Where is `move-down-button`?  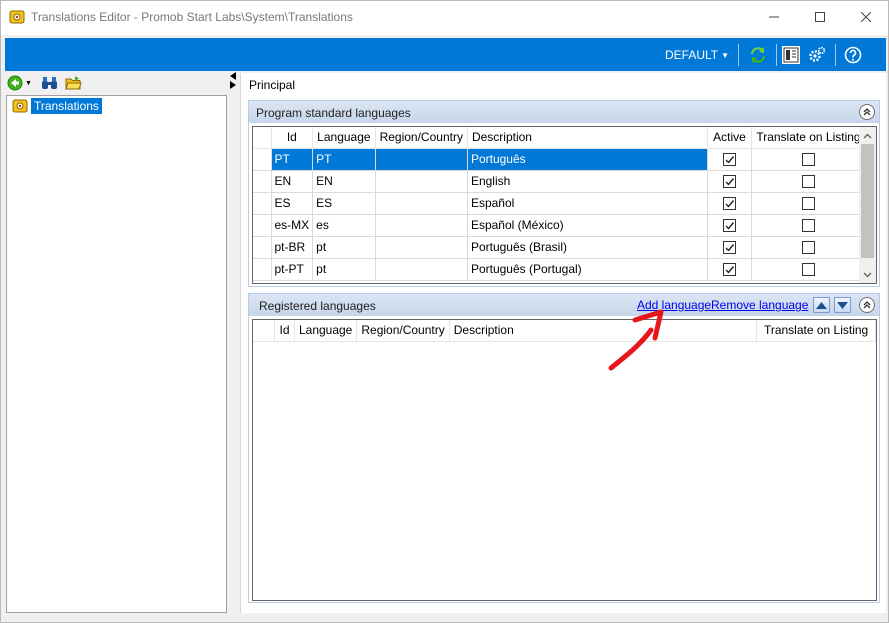
move-down-button is located at coordinates (842, 305).